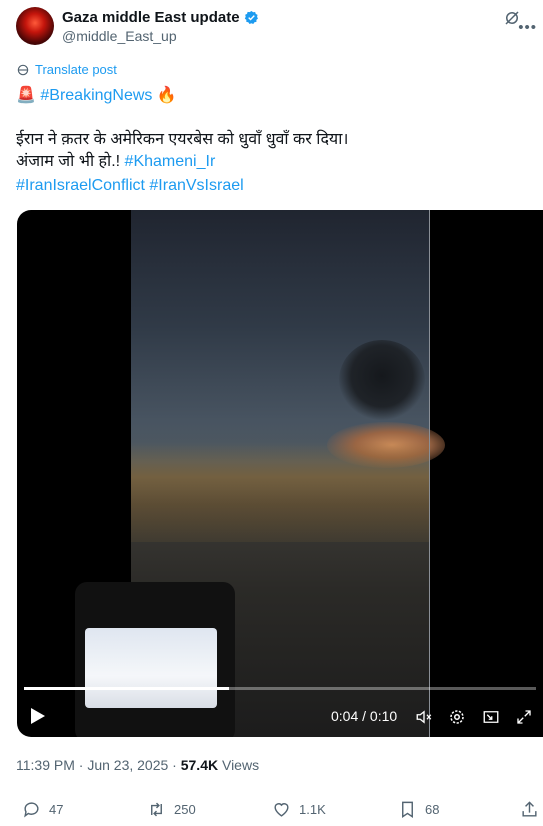  I want to click on fire-emoji: 🔥, so click(166, 95).